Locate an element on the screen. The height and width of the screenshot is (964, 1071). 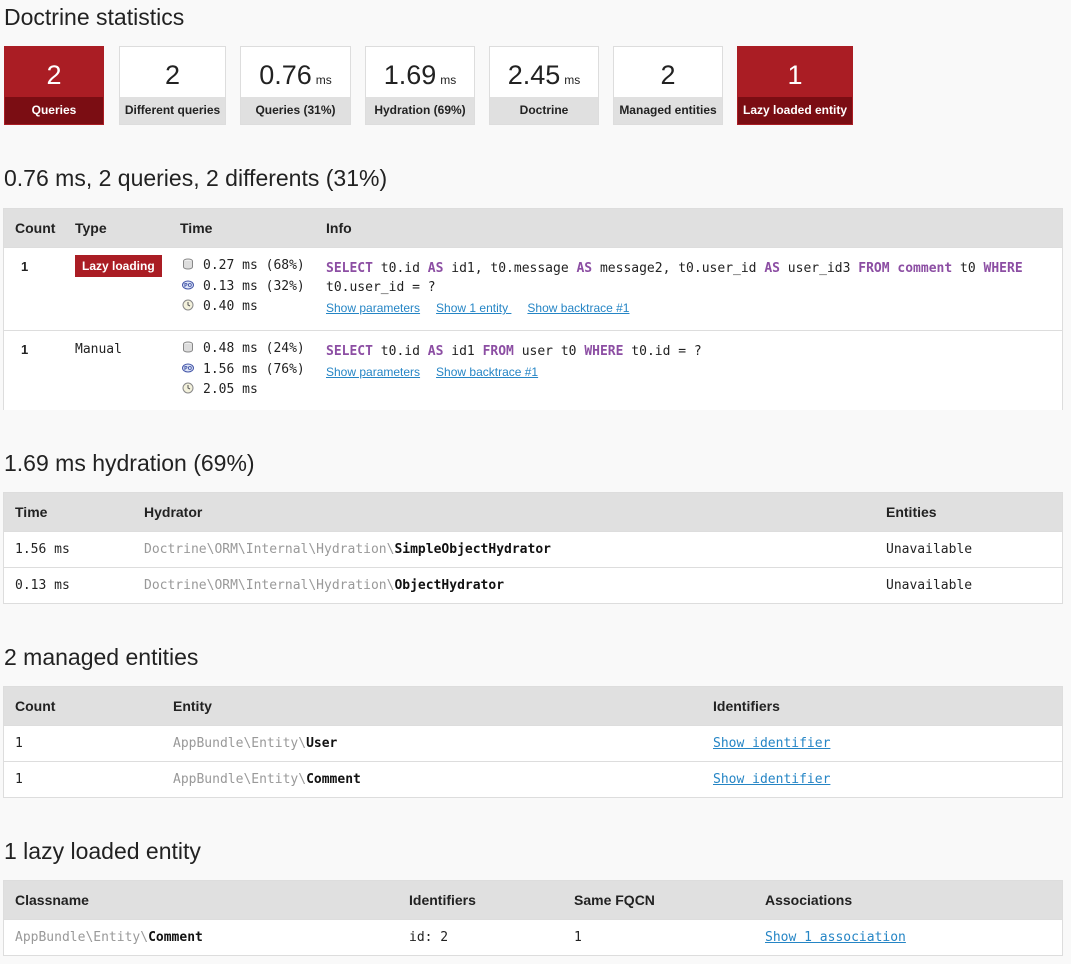
sql-token: message2, t0.user_id is located at coordinates (678, 268).